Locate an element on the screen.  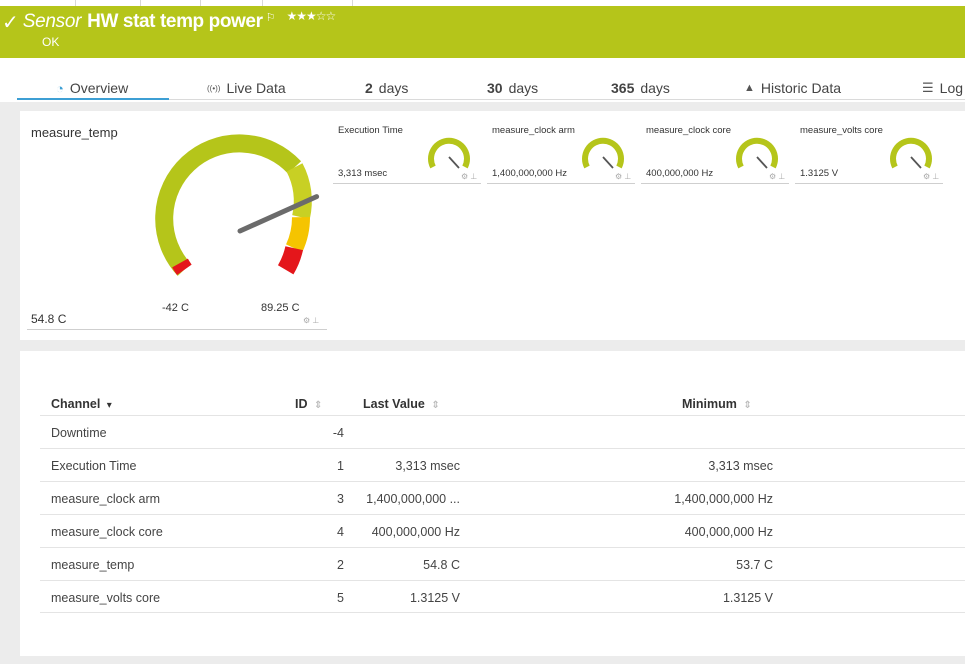
live-broadcast-icon: ((•)) is located at coordinates (214, 88).